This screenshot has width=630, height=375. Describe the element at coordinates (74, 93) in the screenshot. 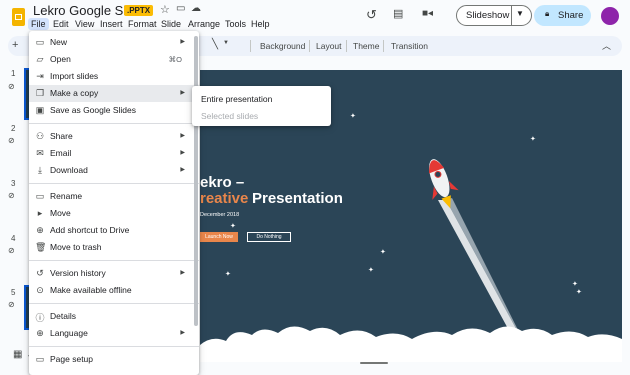

I see `menu-item-label: Make a copy` at that location.